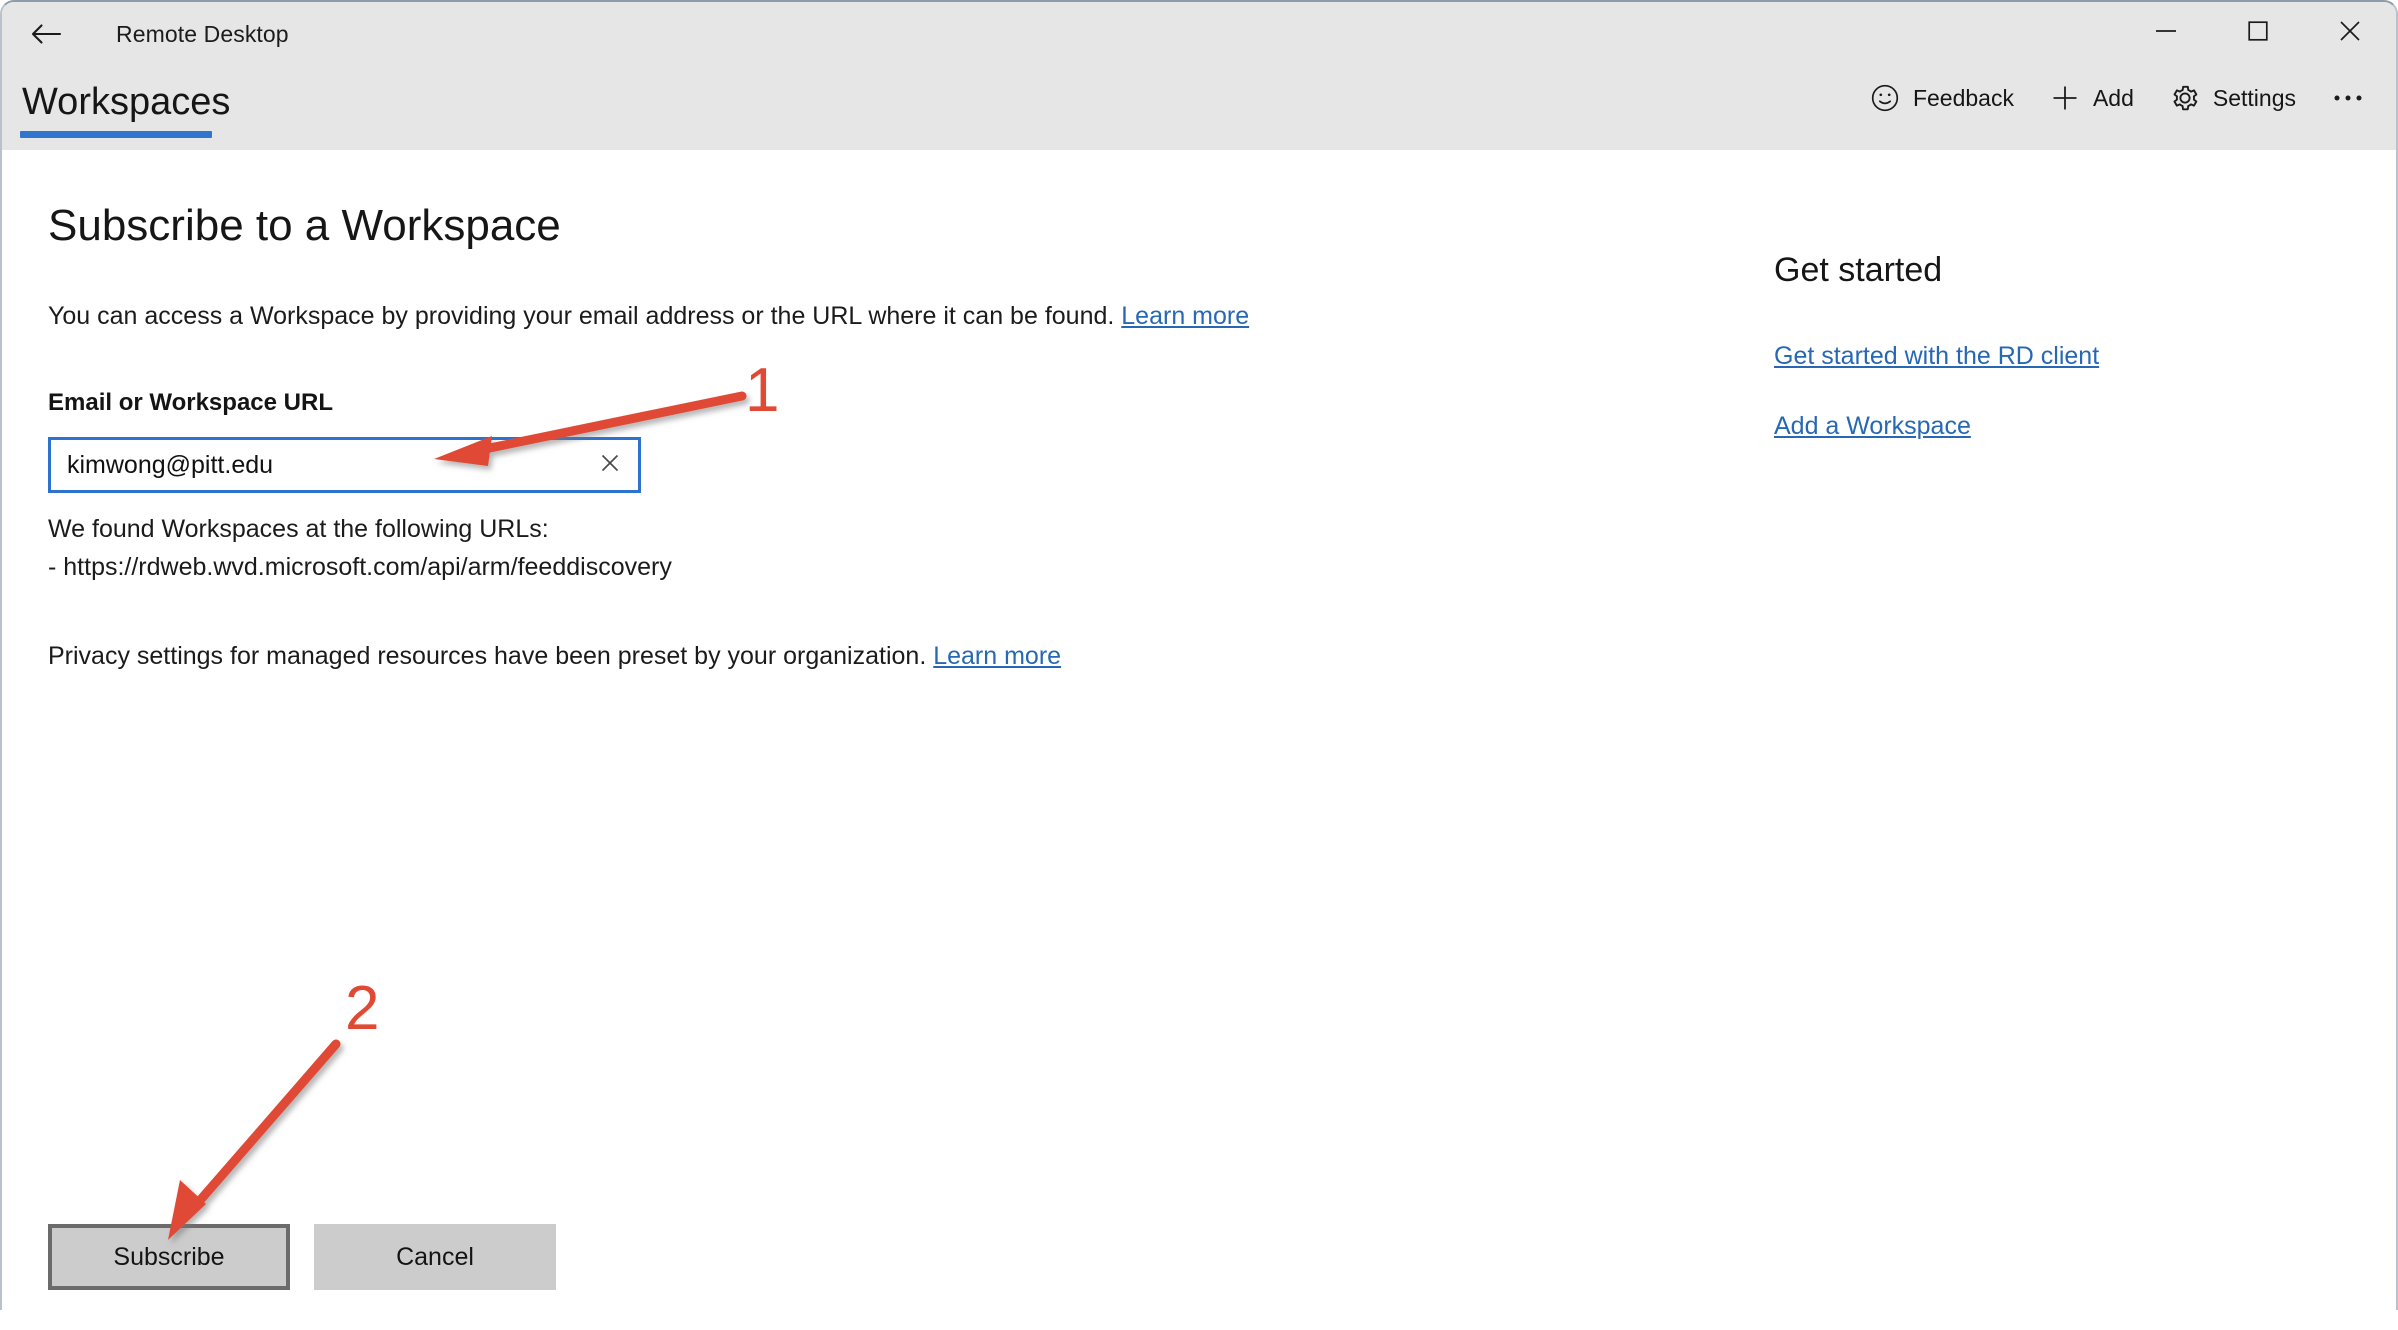 This screenshot has height=1330, width=2398. Describe the element at coordinates (202, 34) in the screenshot. I see `app-title: Remote Desktop` at that location.